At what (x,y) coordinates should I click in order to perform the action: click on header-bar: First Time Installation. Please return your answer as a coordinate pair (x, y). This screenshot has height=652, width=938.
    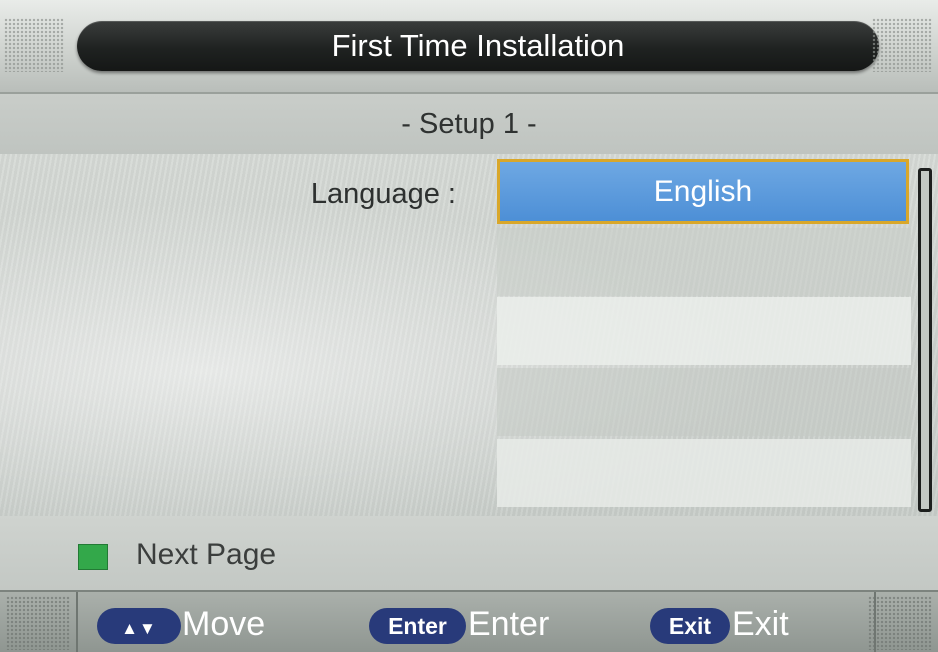
    Looking at the image, I should click on (469, 47).